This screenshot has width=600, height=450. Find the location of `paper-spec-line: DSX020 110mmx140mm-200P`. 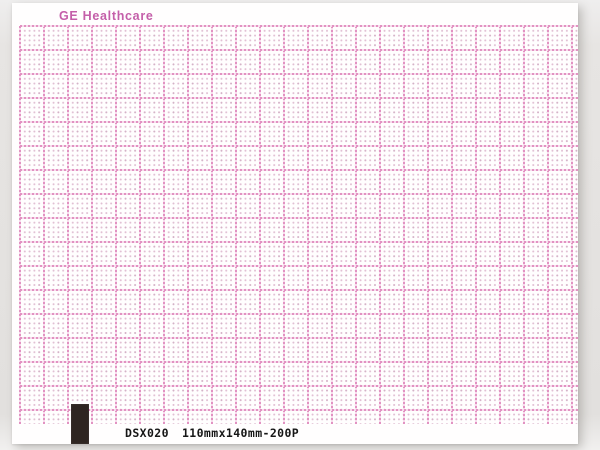

paper-spec-line: DSX020 110mmx140mm-200P is located at coordinates (212, 433).